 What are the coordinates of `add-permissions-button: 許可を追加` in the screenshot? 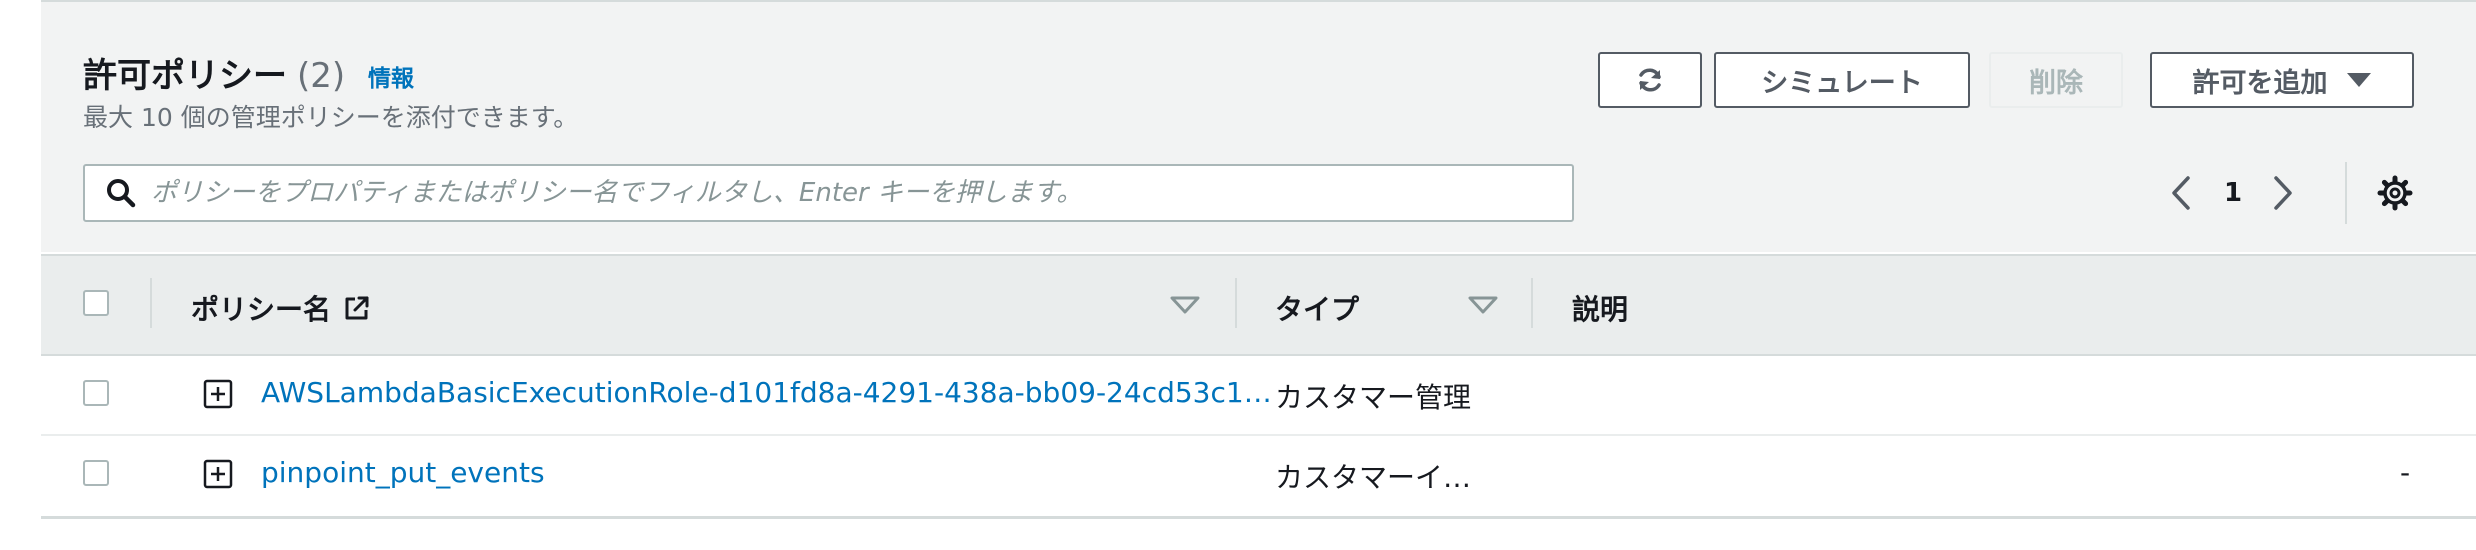 It's located at (2282, 80).